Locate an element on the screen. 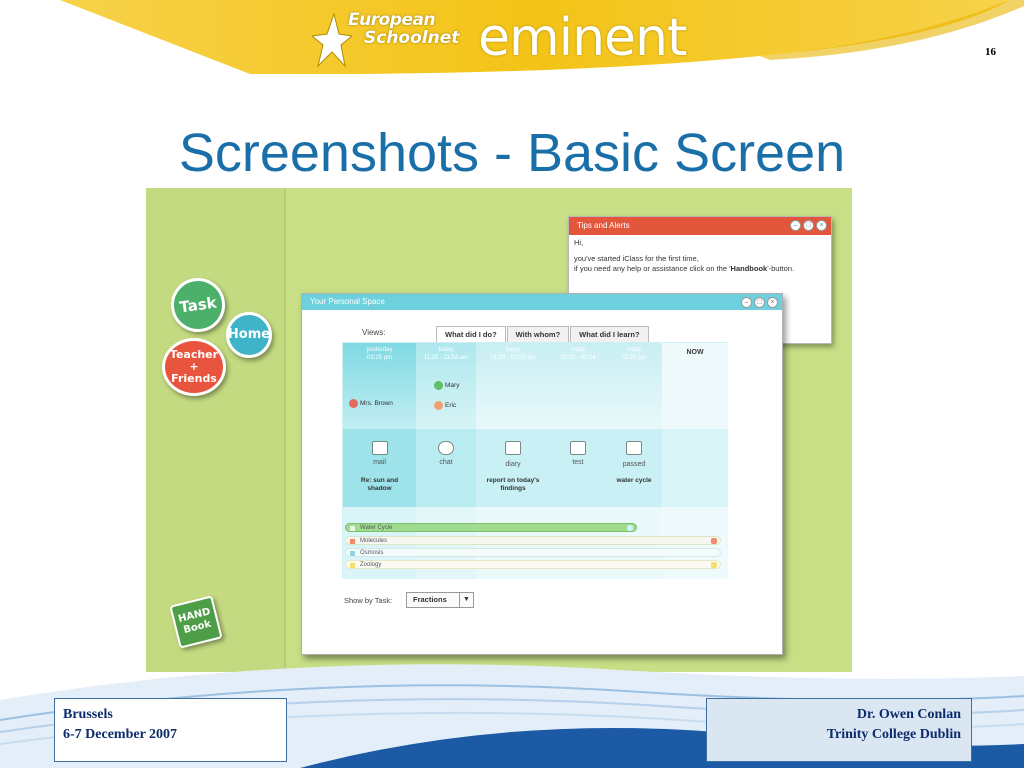 Image resolution: width=1024 pixels, height=768 pixels. tips-title: Tips and Alerts is located at coordinates (603, 225).